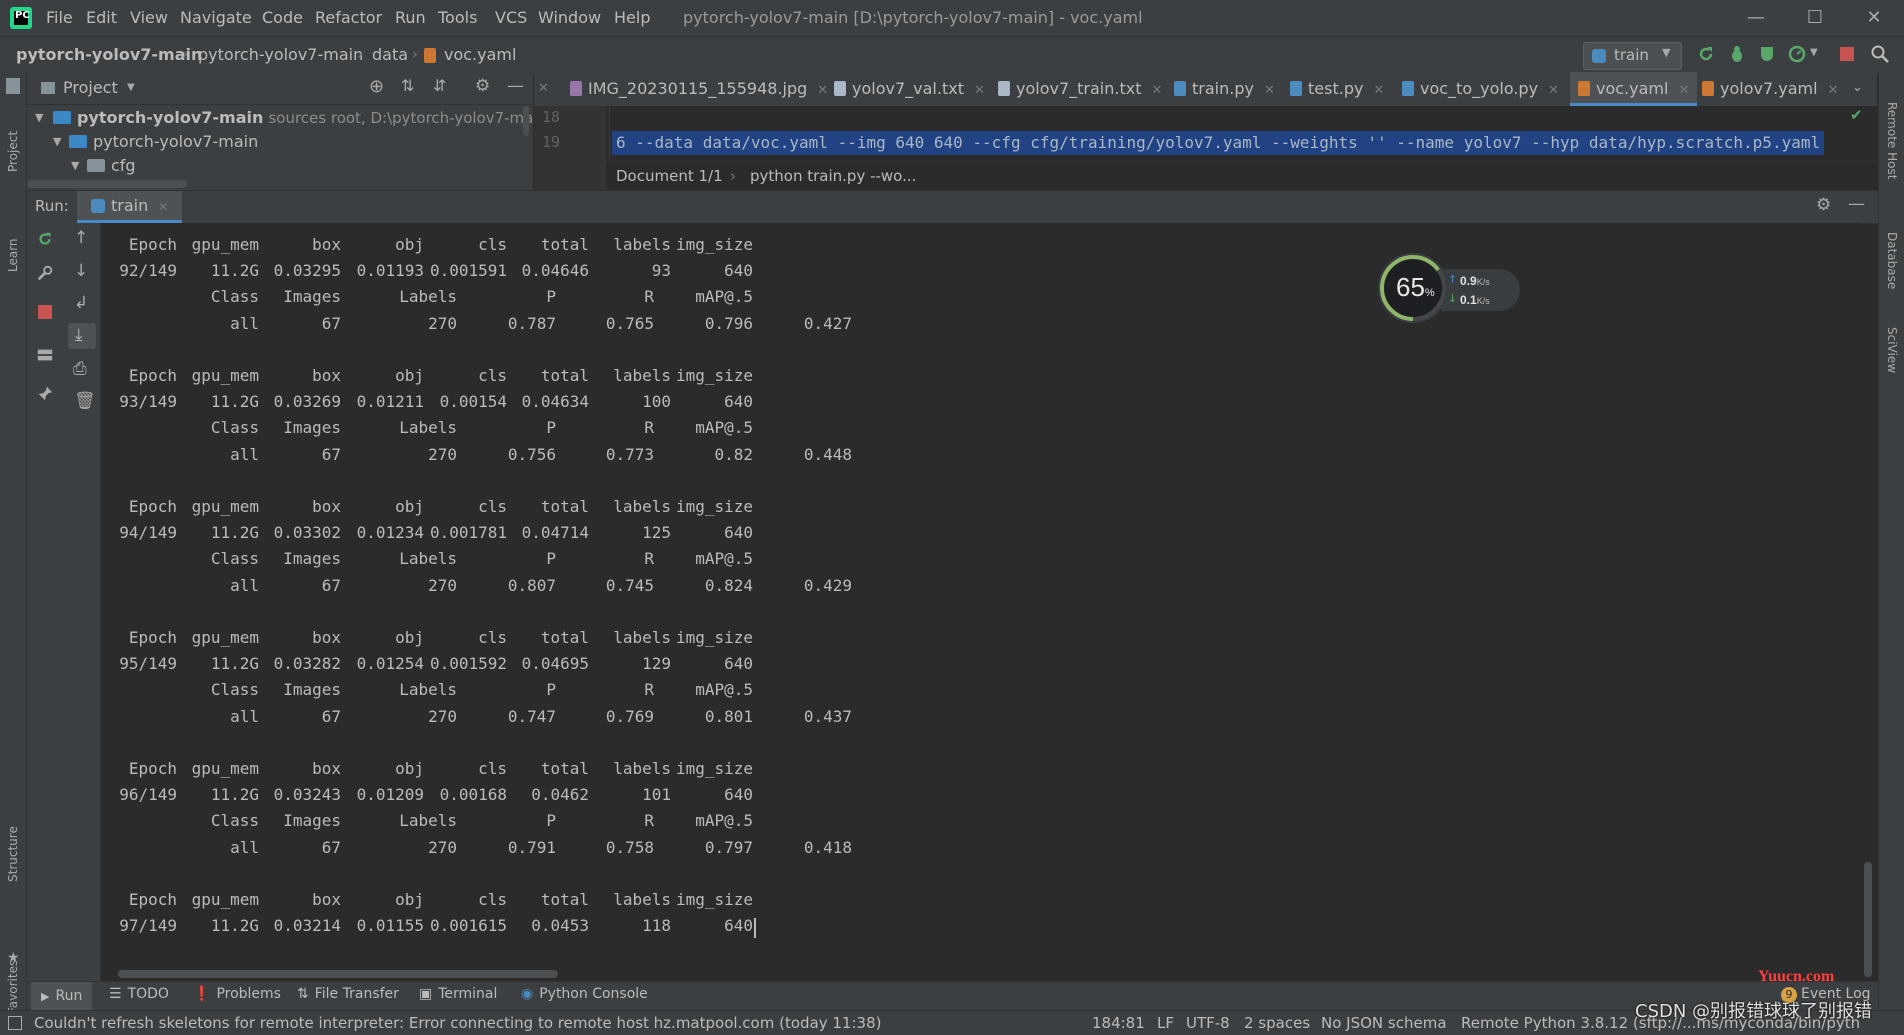  Describe the element at coordinates (81, 238) in the screenshot. I see `arrow-up-icon: ↑` at that location.